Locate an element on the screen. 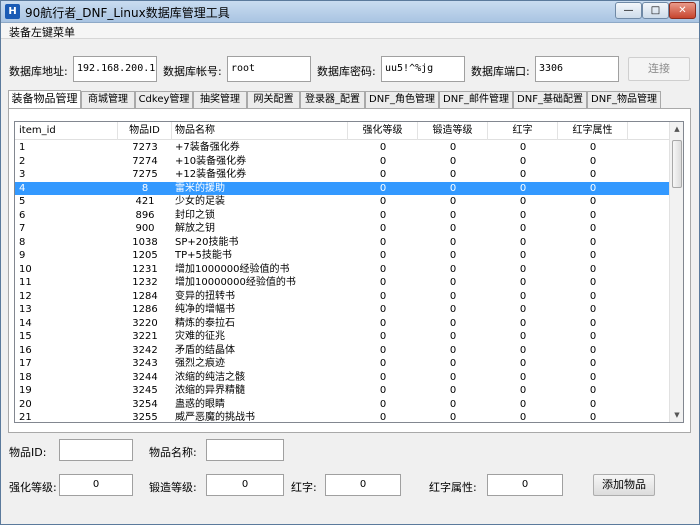 This screenshot has height=525, width=700. close-button: ✕ is located at coordinates (682, 10).